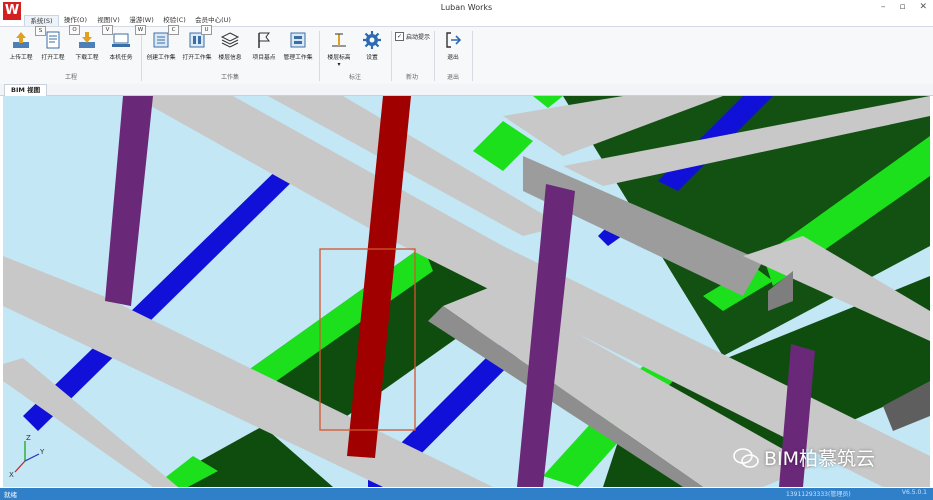 The height and width of the screenshot is (500, 933). Describe the element at coordinates (87, 58) in the screenshot. I see `download-label: 下载工程` at that location.